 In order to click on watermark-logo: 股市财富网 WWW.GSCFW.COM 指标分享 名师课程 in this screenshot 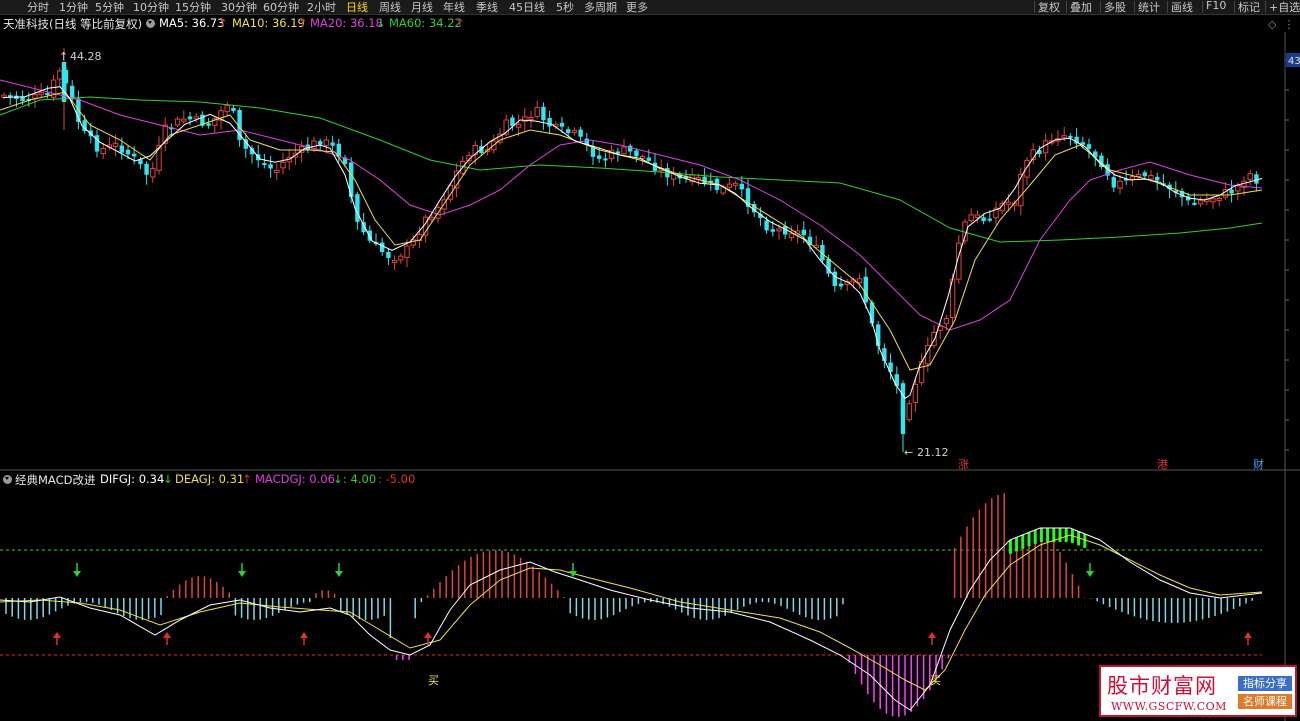, I will do `click(1198, 691)`.